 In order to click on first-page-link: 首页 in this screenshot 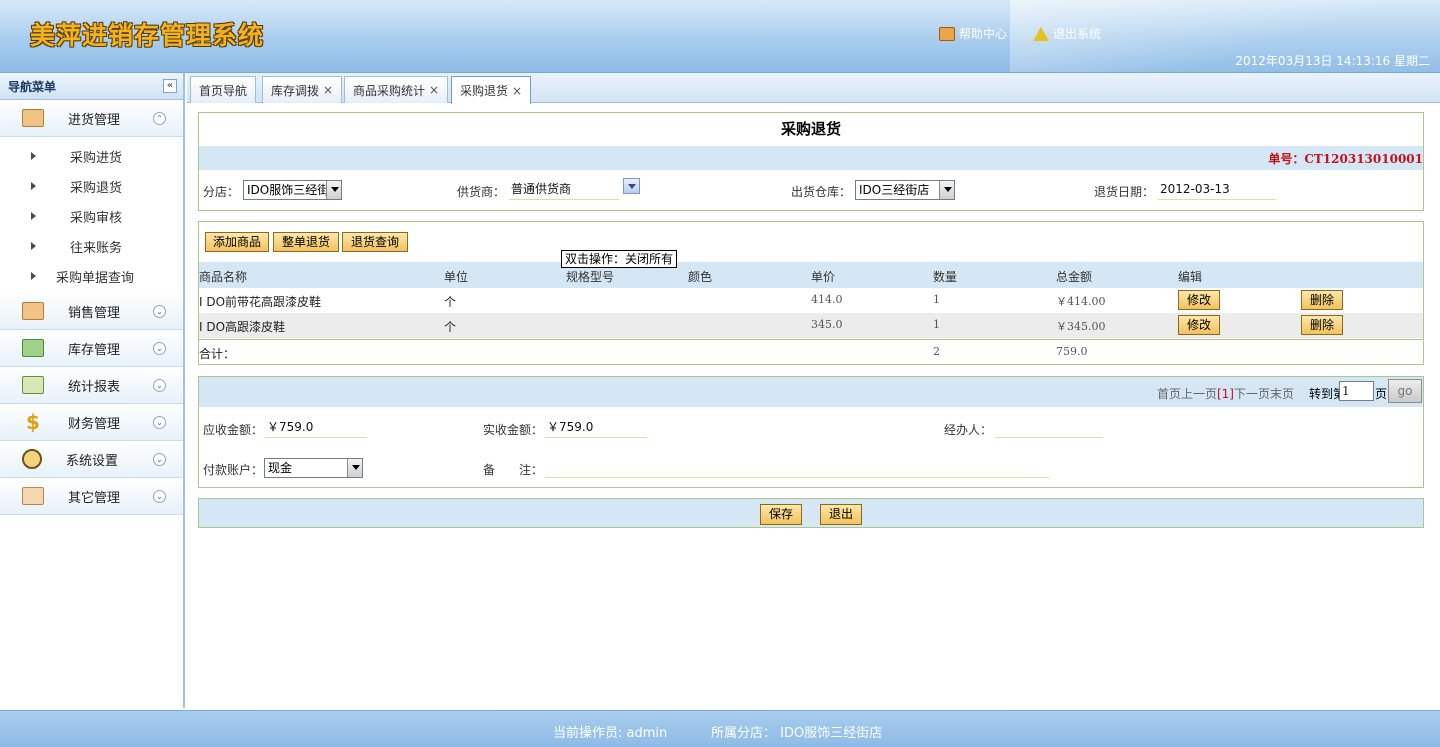, I will do `click(1169, 394)`.